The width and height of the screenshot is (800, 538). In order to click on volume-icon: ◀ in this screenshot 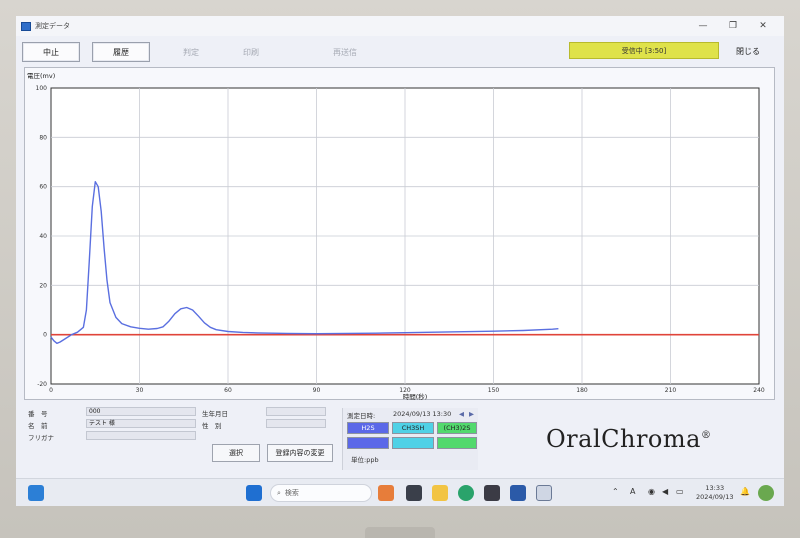, I will do `click(665, 491)`.